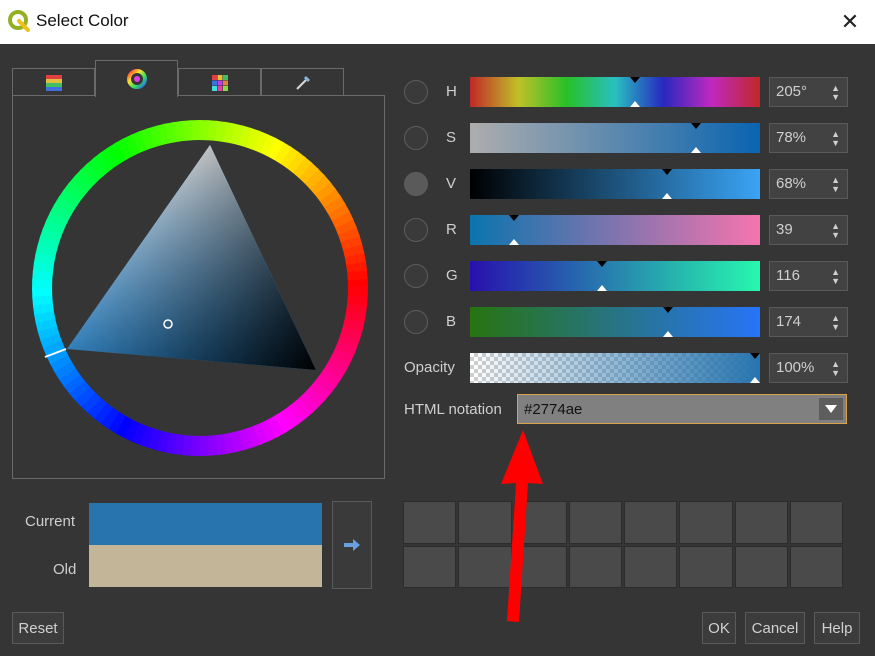 Image resolution: width=875 pixels, height=656 pixels. Describe the element at coordinates (831, 409) in the screenshot. I see `chevron-down-icon` at that location.